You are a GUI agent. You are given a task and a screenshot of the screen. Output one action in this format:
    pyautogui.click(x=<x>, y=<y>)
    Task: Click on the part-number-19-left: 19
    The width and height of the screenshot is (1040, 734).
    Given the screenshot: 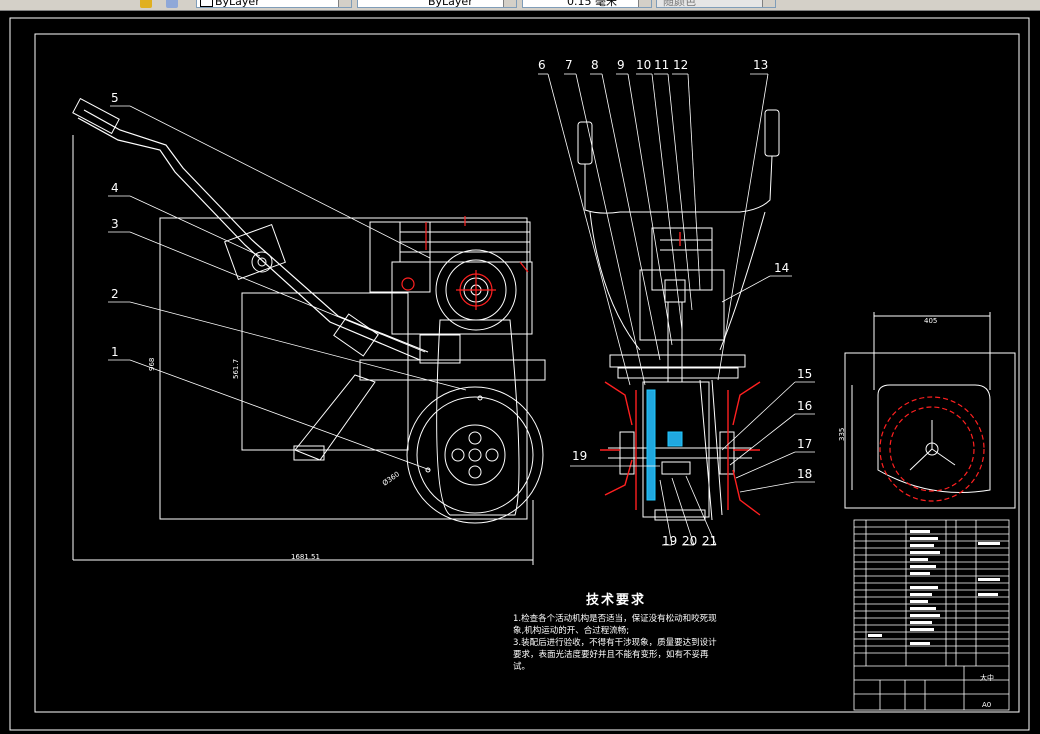 What is the action you would take?
    pyautogui.click(x=580, y=456)
    